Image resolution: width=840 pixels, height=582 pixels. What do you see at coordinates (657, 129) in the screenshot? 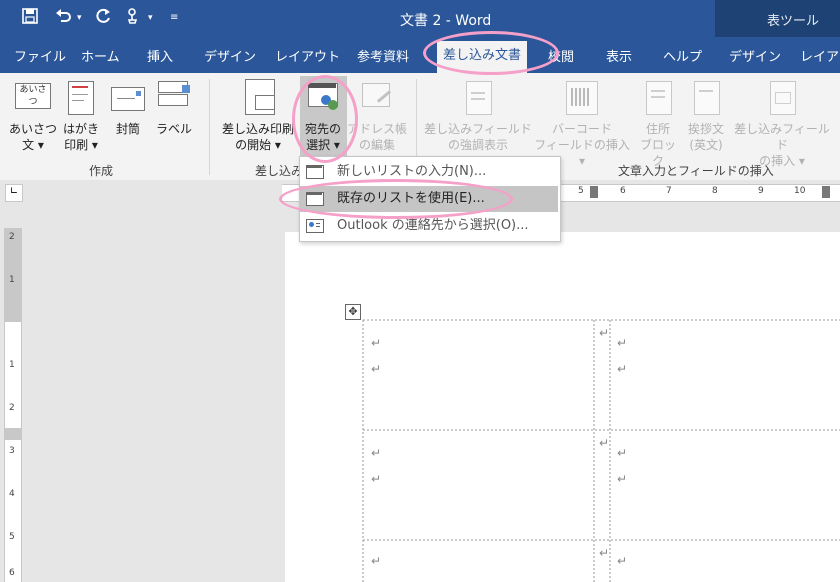
I see `address-block-label: 住所` at bounding box center [657, 129].